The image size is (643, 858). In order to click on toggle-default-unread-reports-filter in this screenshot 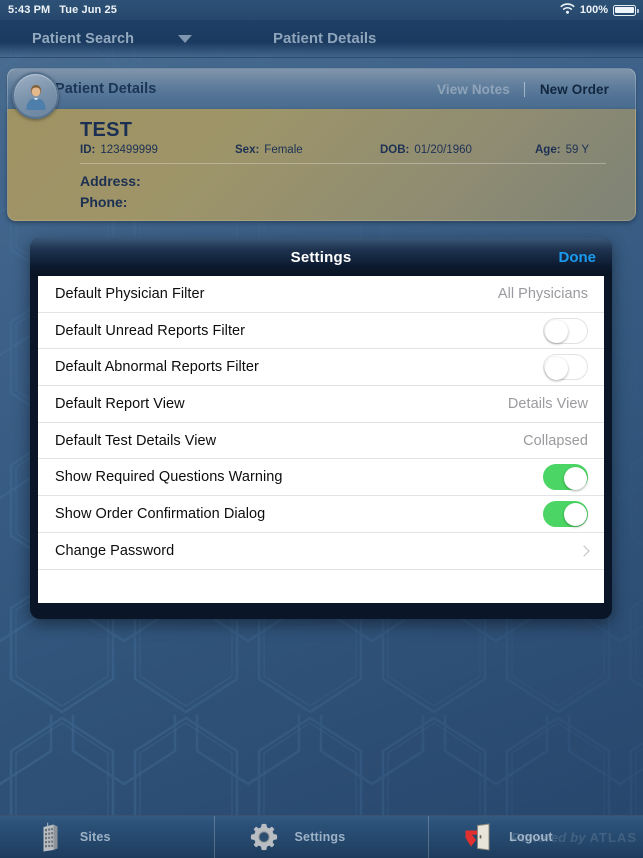, I will do `click(565, 330)`.